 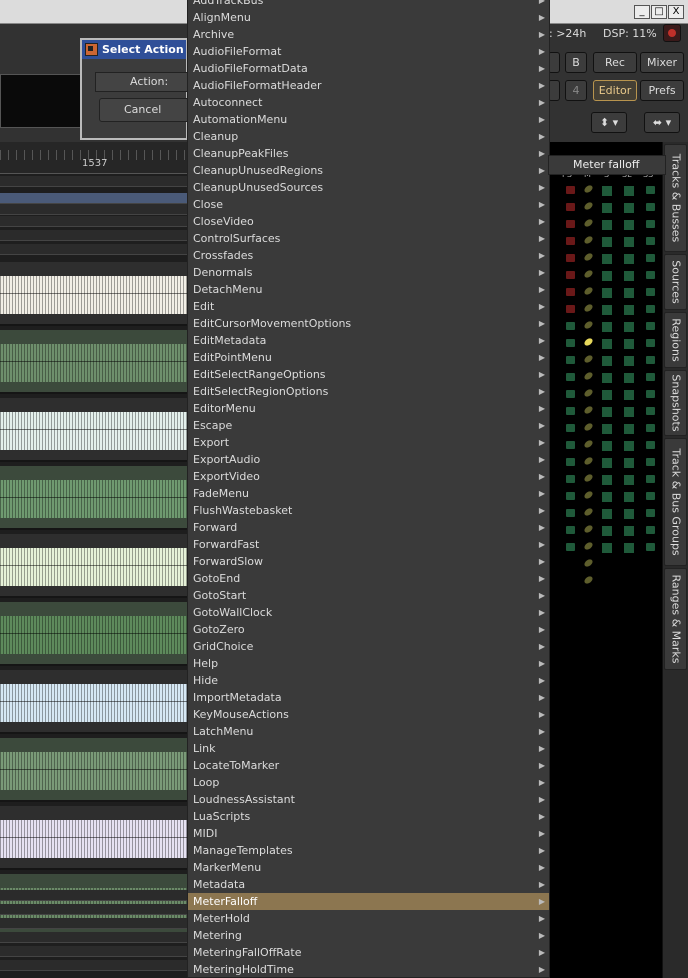 What do you see at coordinates (368, 255) in the screenshot?
I see `menu-item-crossfades: Crossfades ▶` at bounding box center [368, 255].